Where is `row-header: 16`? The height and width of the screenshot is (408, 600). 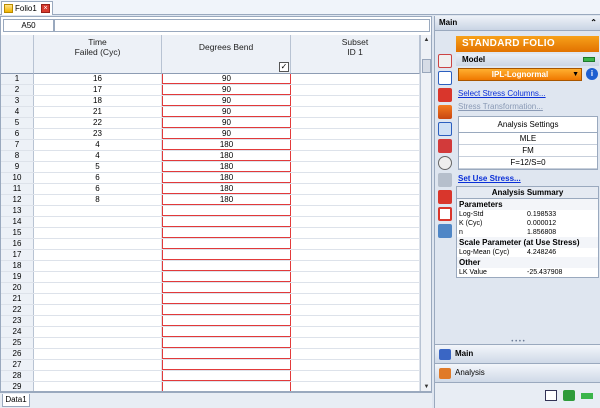 row-header: 16 is located at coordinates (17, 244).